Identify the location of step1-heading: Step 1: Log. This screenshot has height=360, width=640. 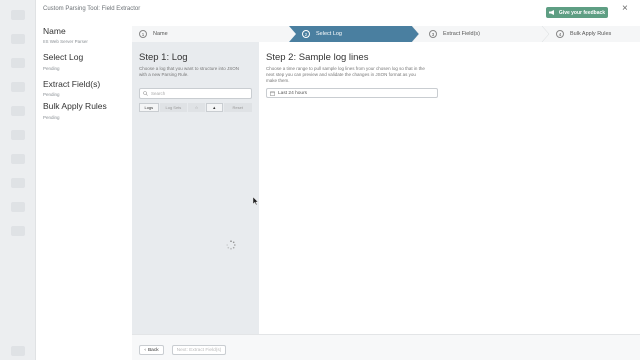
(163, 57).